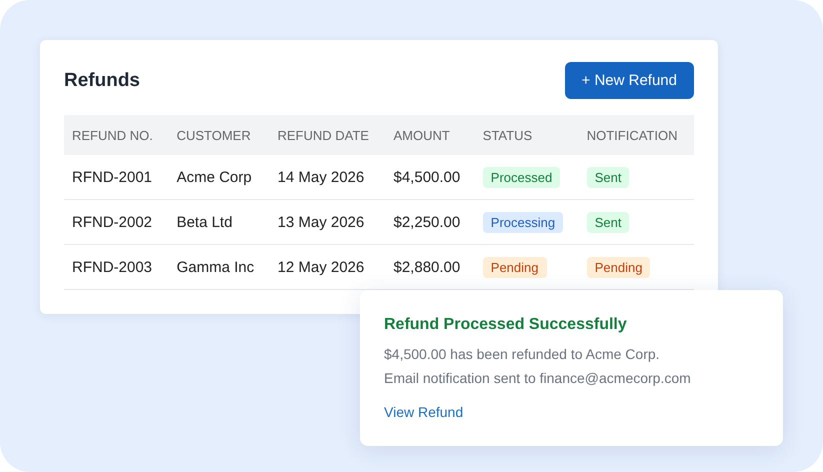 This screenshot has height=472, width=823. I want to click on status-badge: Pending, so click(514, 267).